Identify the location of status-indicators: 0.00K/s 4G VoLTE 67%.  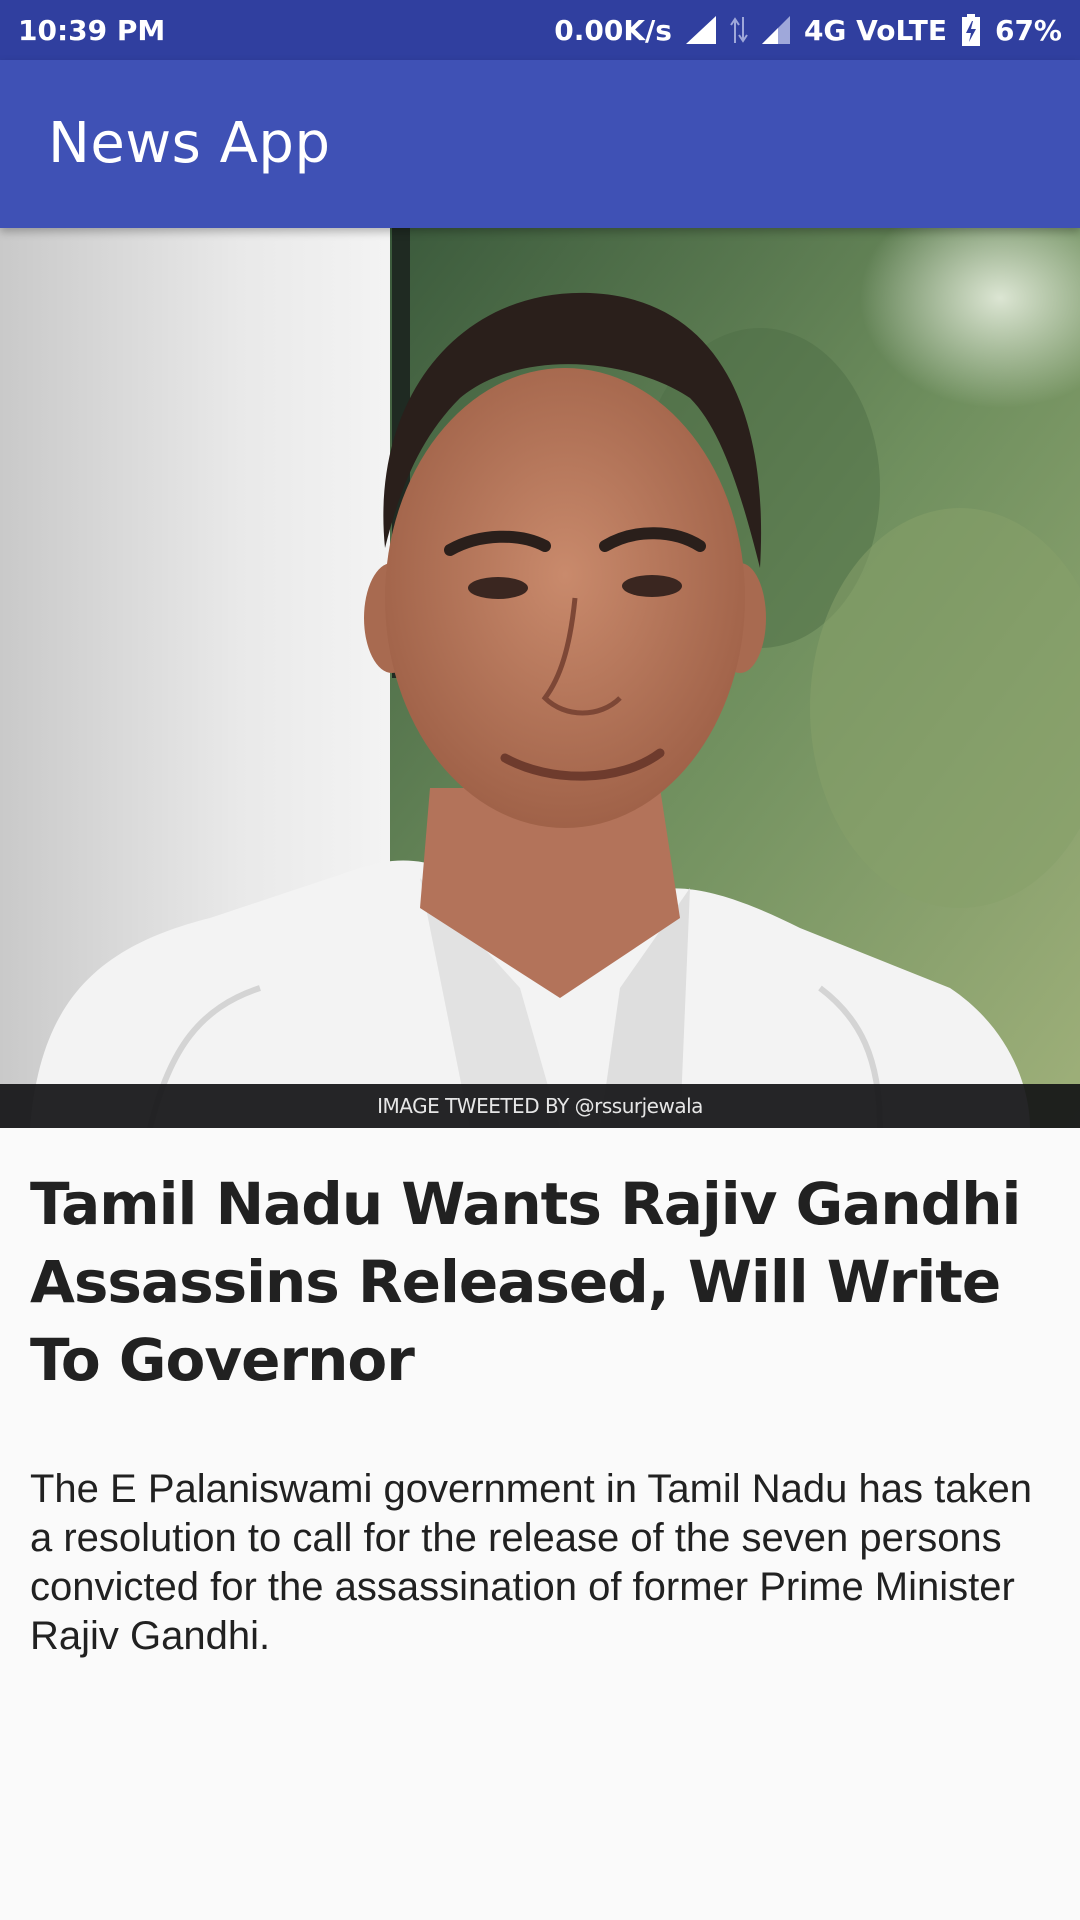
(808, 30).